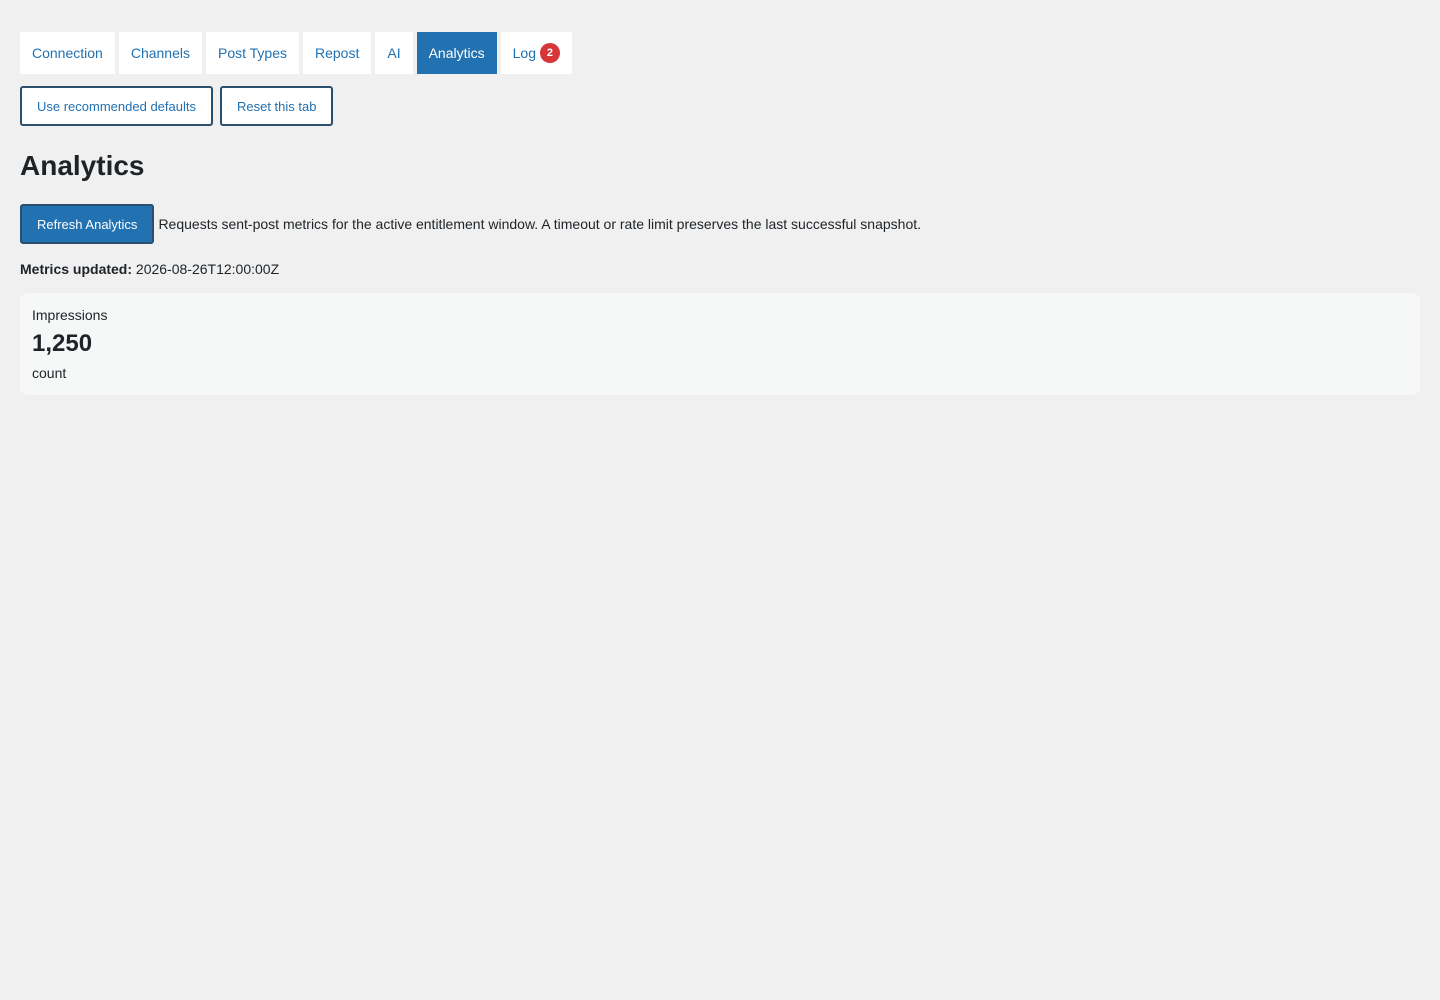  What do you see at coordinates (62, 343) in the screenshot?
I see `metric-value: 1,250` at bounding box center [62, 343].